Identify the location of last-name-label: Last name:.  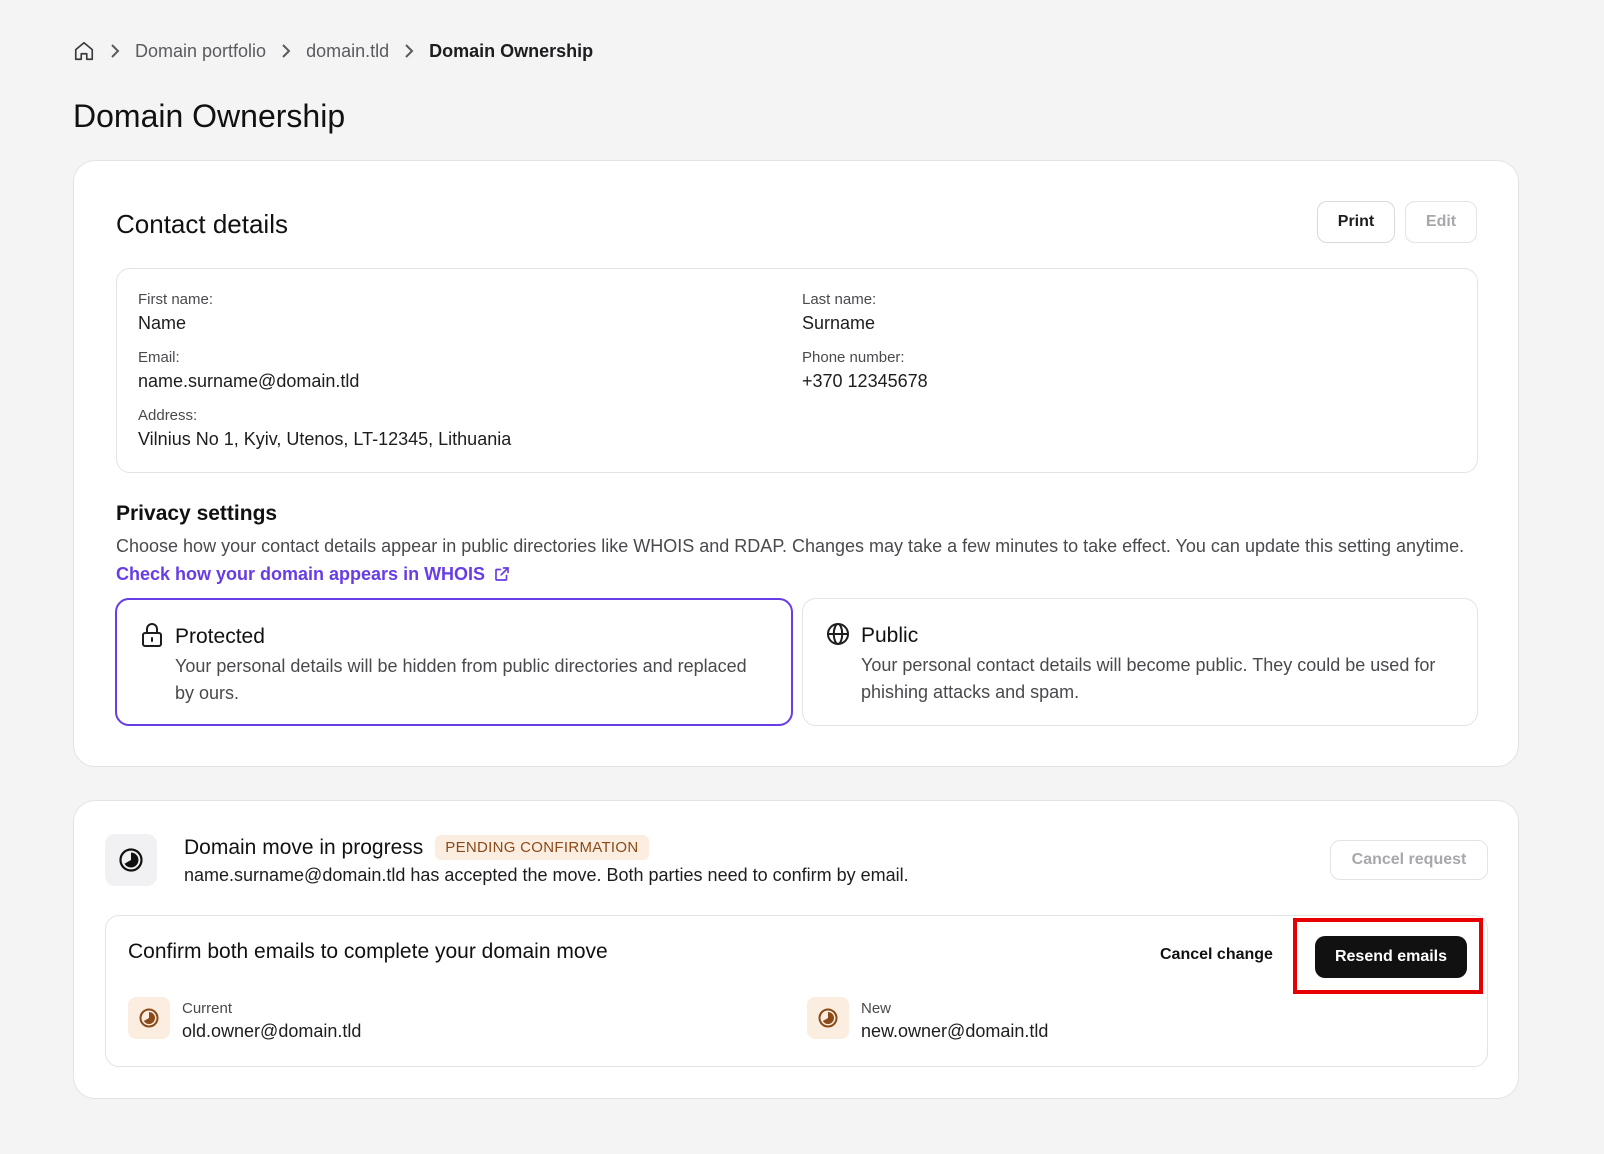
(839, 299).